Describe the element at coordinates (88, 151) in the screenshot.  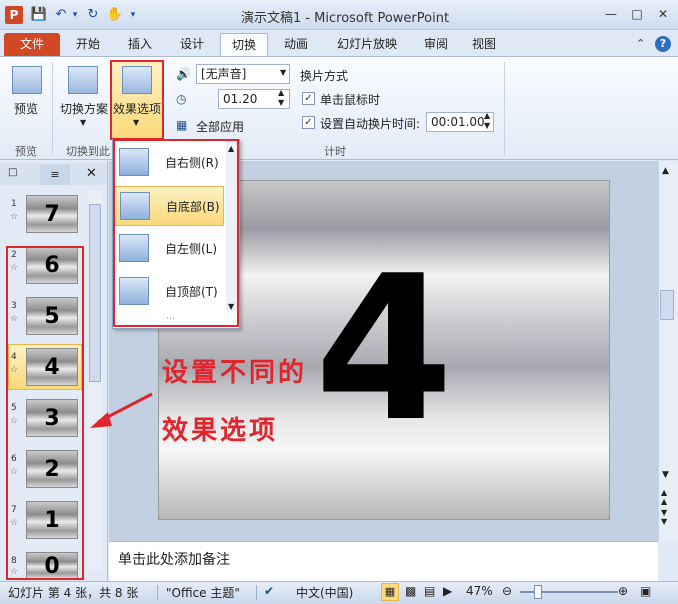
I see `group-transition-label: 切换到此` at that location.